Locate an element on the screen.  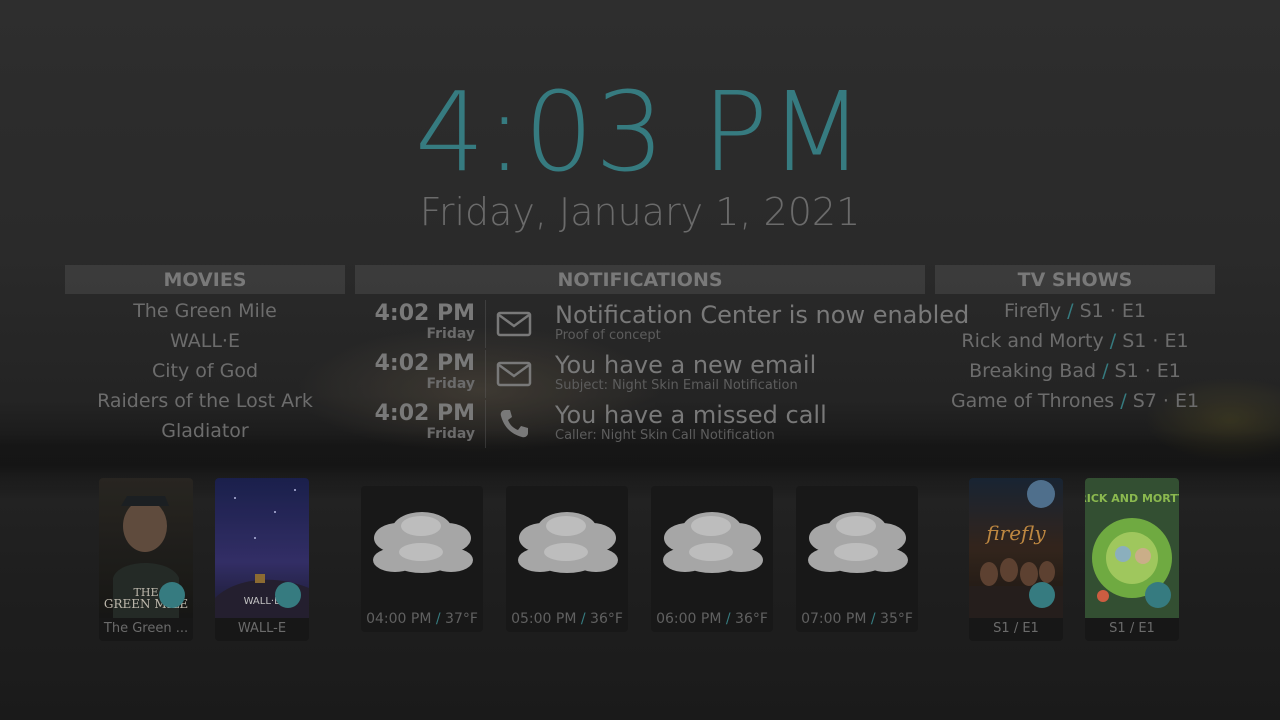
movie-poster-card: WALL·E WALL-E is located at coordinates (262, 559).